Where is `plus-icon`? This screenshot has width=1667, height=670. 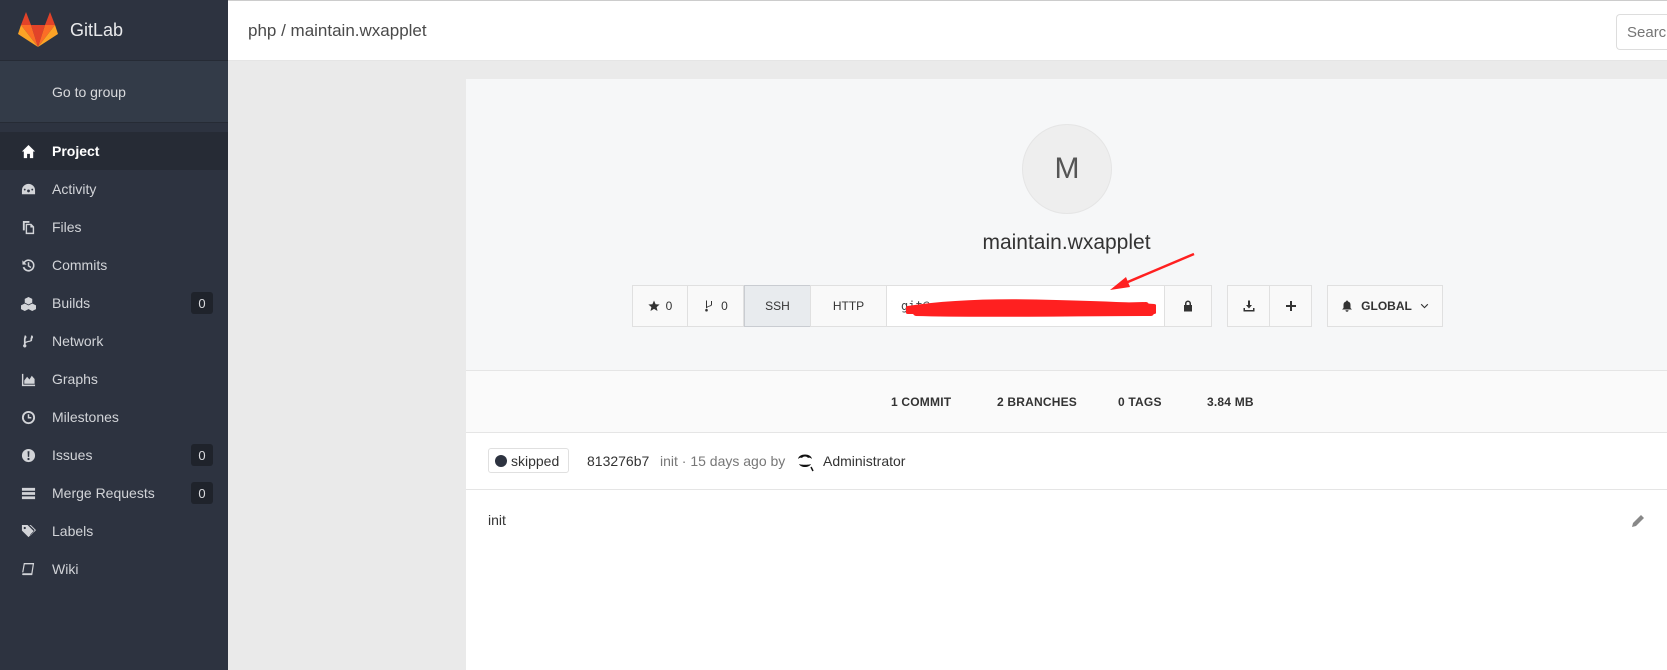 plus-icon is located at coordinates (1290, 306).